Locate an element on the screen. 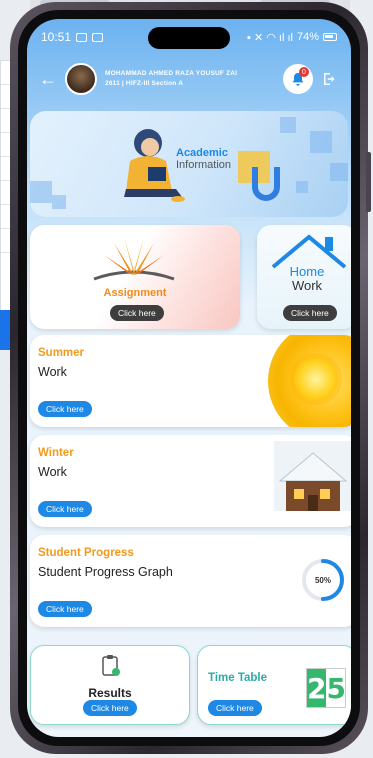 The height and width of the screenshot is (758, 373). results-card: Results Click here is located at coordinates (110, 685).